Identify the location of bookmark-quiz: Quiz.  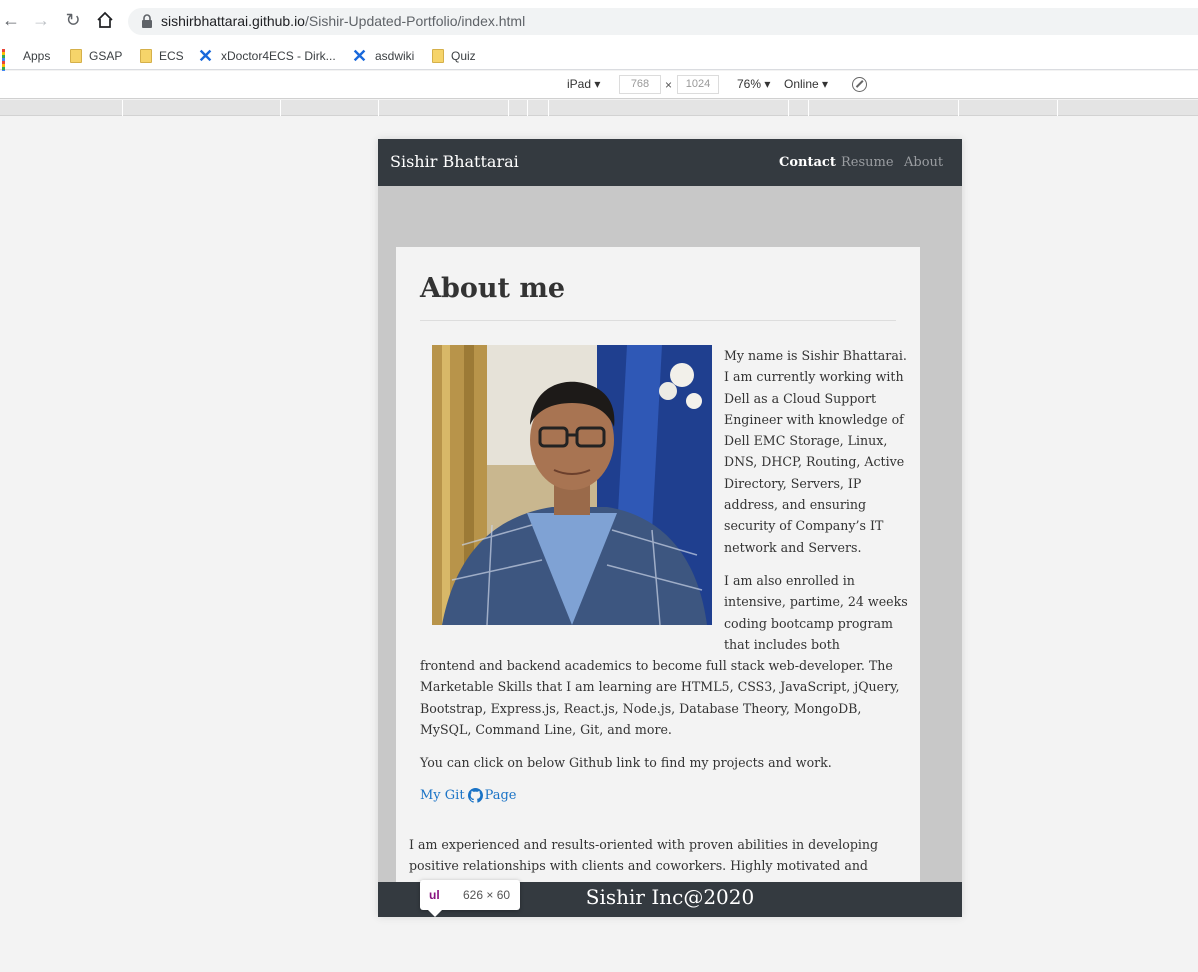
(454, 56).